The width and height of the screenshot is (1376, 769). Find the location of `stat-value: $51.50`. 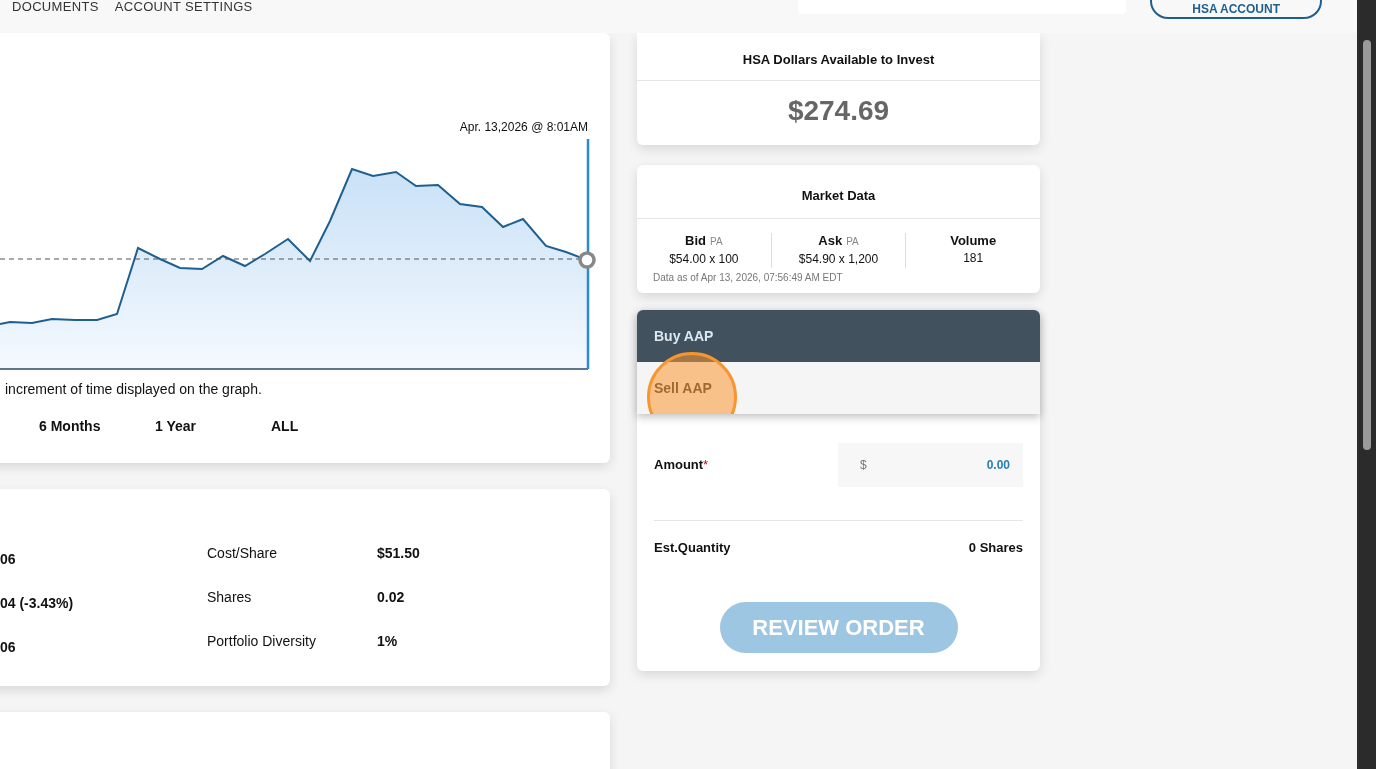

stat-value: $51.50 is located at coordinates (398, 553).